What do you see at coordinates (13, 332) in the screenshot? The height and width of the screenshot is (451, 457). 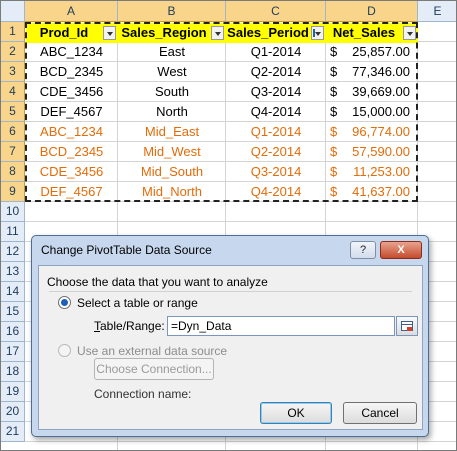 I see `row-header-16: 16` at bounding box center [13, 332].